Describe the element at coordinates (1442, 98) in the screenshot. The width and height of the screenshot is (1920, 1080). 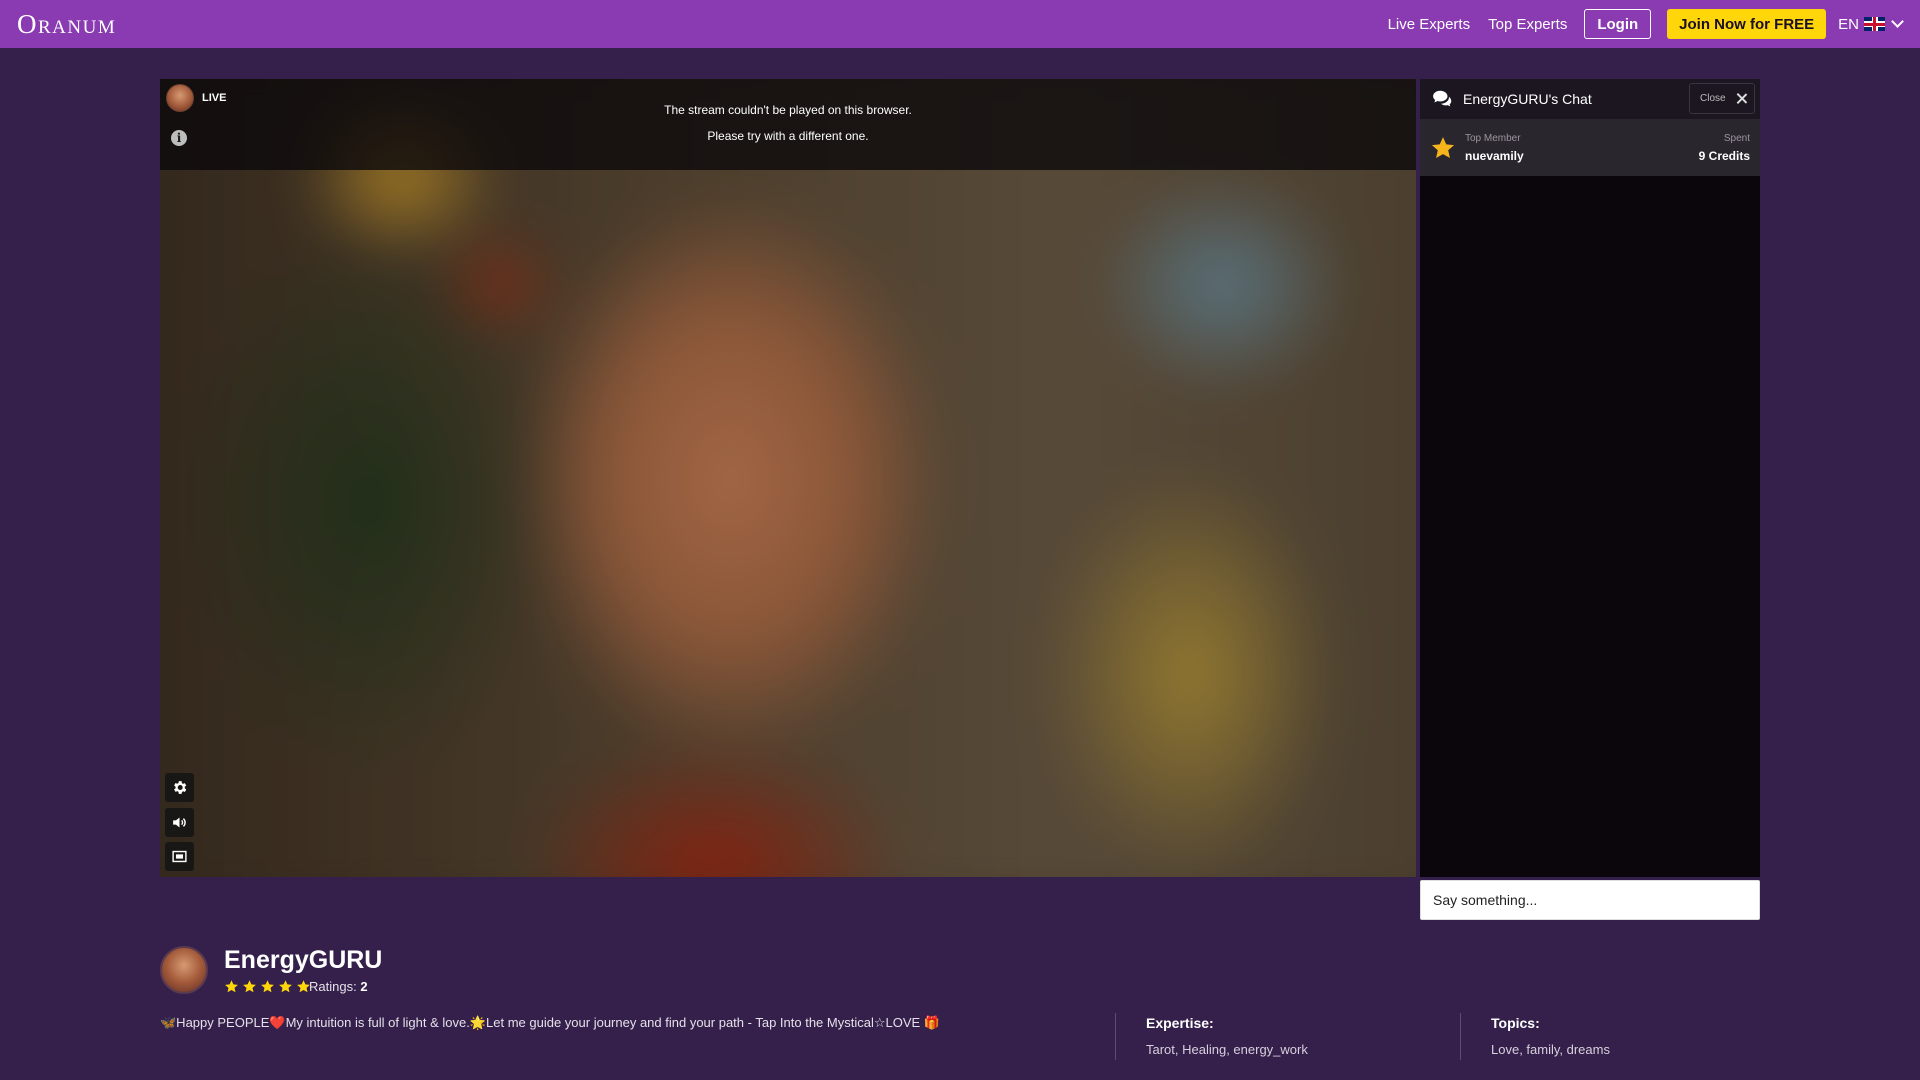
I see `chat-bubbles-icon` at that location.